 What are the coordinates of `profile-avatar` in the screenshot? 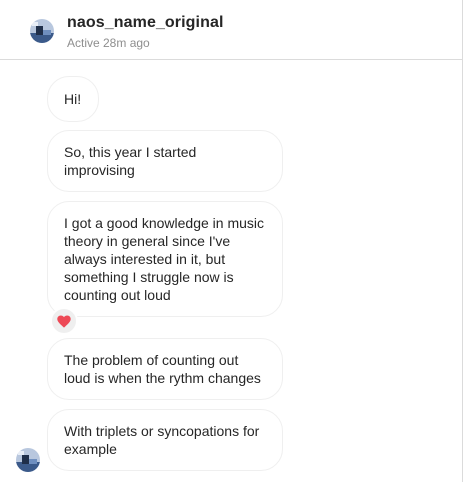 It's located at (42, 31).